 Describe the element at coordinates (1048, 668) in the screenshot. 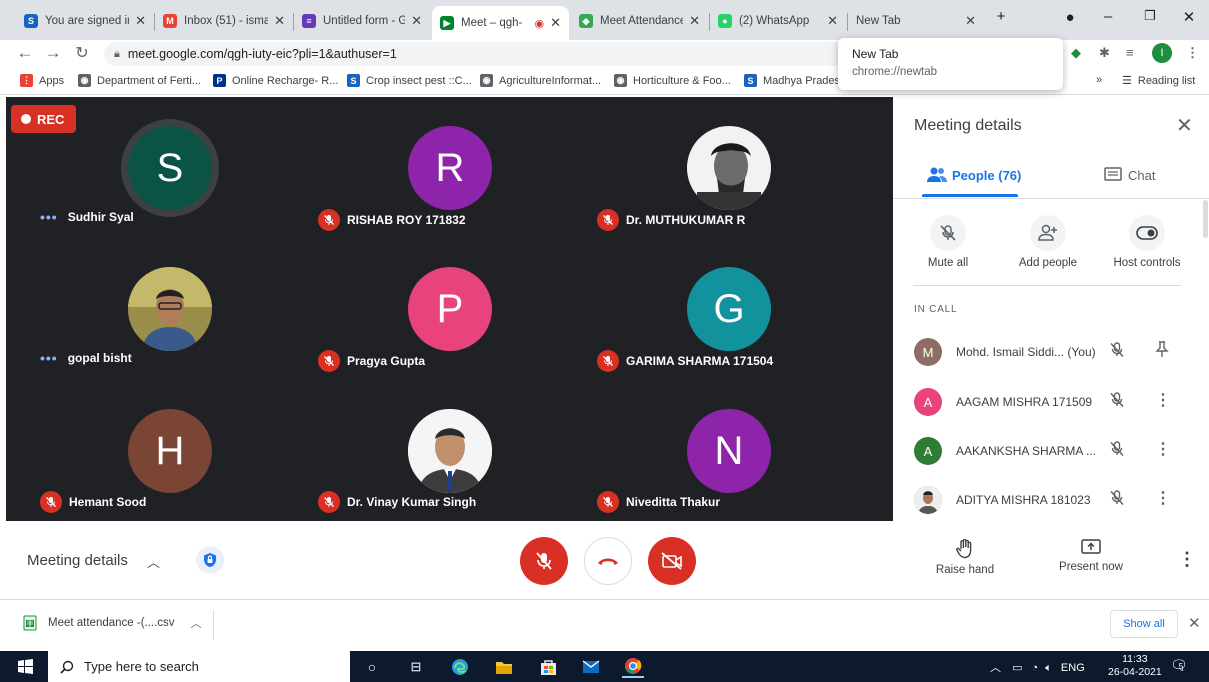

I see `volume-icon: 🔈︎` at that location.